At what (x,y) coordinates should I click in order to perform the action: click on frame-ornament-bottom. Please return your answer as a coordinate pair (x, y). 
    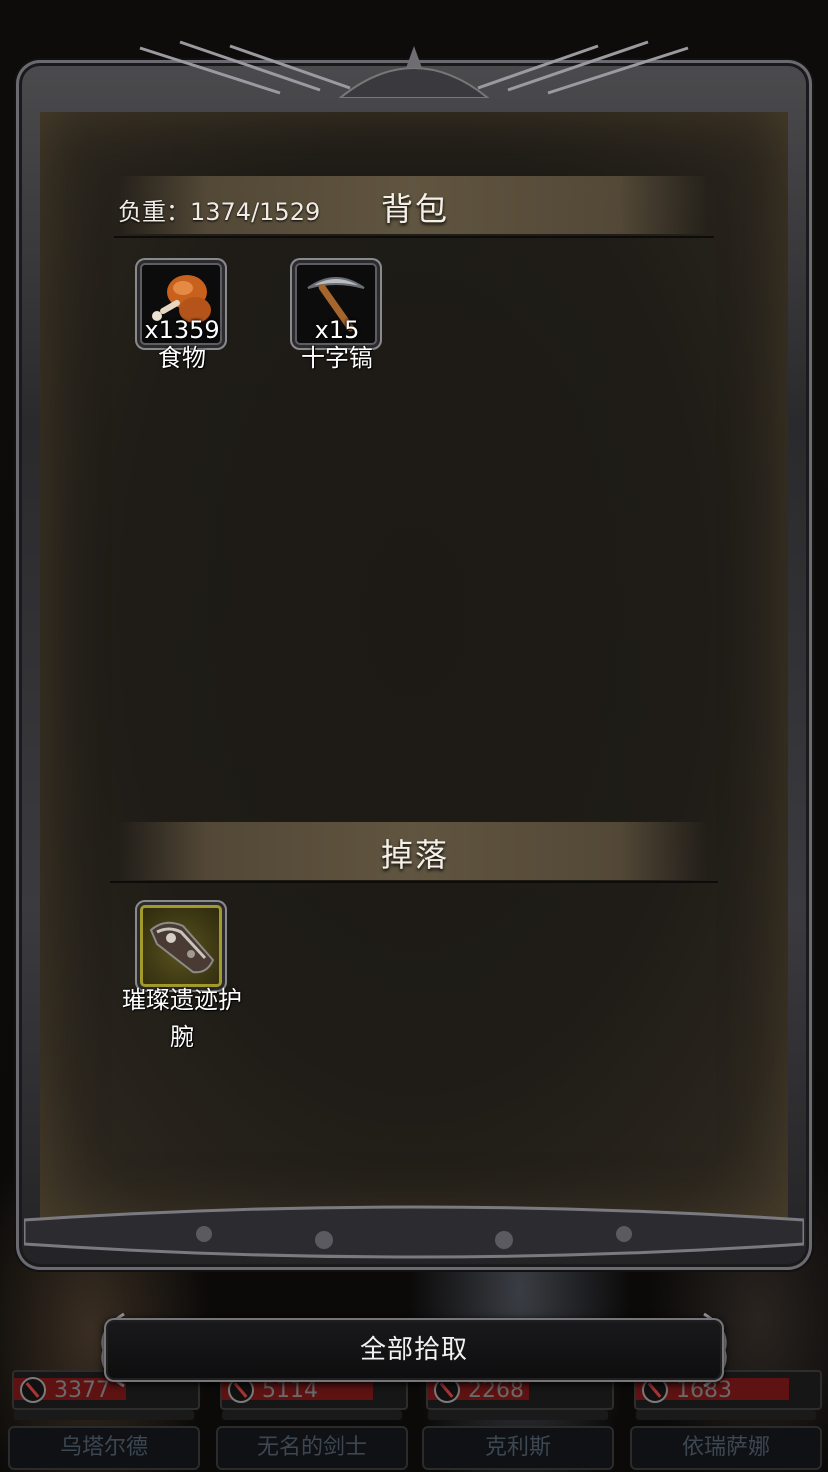
    Looking at the image, I should click on (414, 1232).